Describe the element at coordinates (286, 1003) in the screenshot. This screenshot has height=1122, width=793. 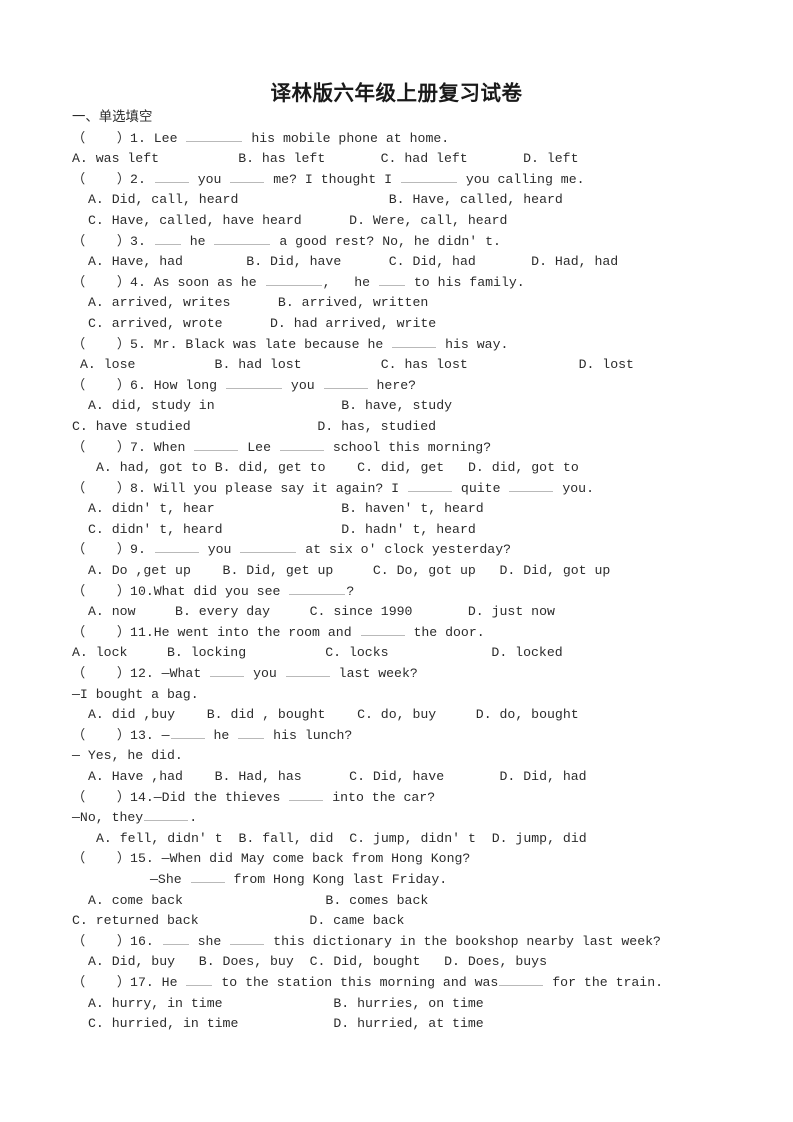
I see `exam-line: A. hurry, in time B. hurries, on time` at that location.